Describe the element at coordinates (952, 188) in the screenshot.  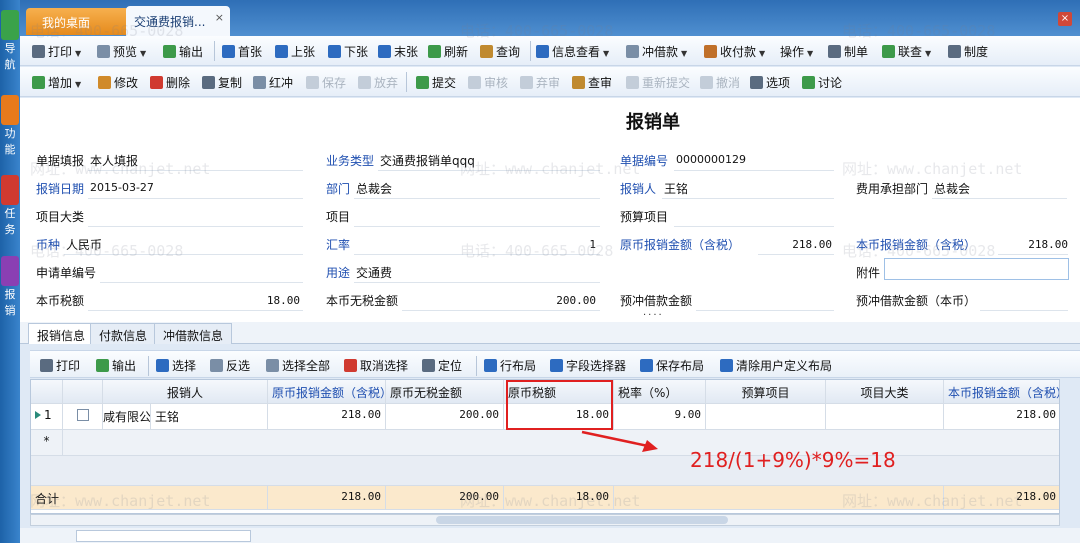
I see `cost-dept-field: 总裁会` at that location.